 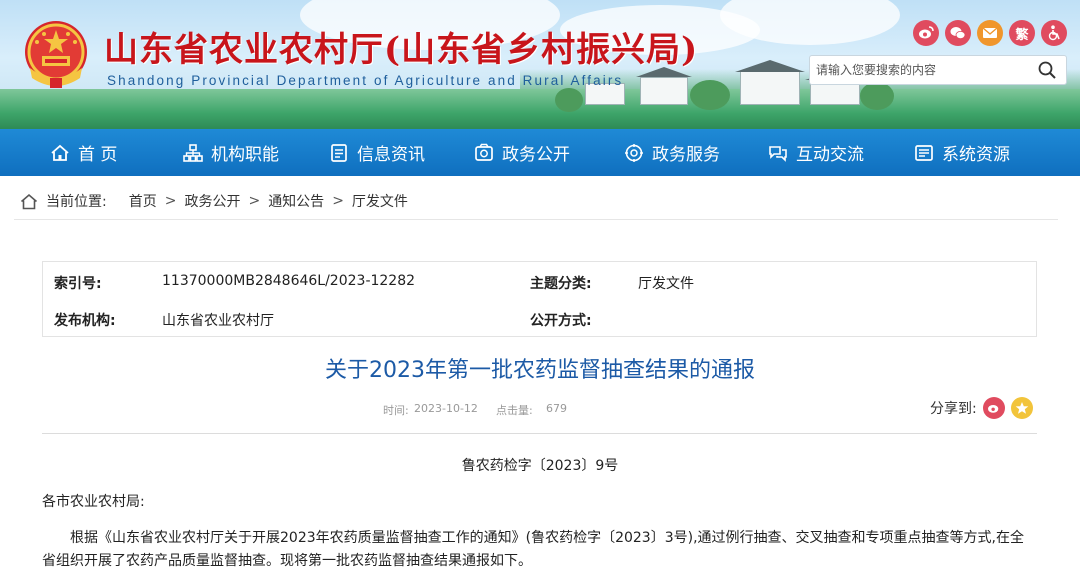 I want to click on nav-item-open-affairs: 政务公开, so click(x=522, y=152).